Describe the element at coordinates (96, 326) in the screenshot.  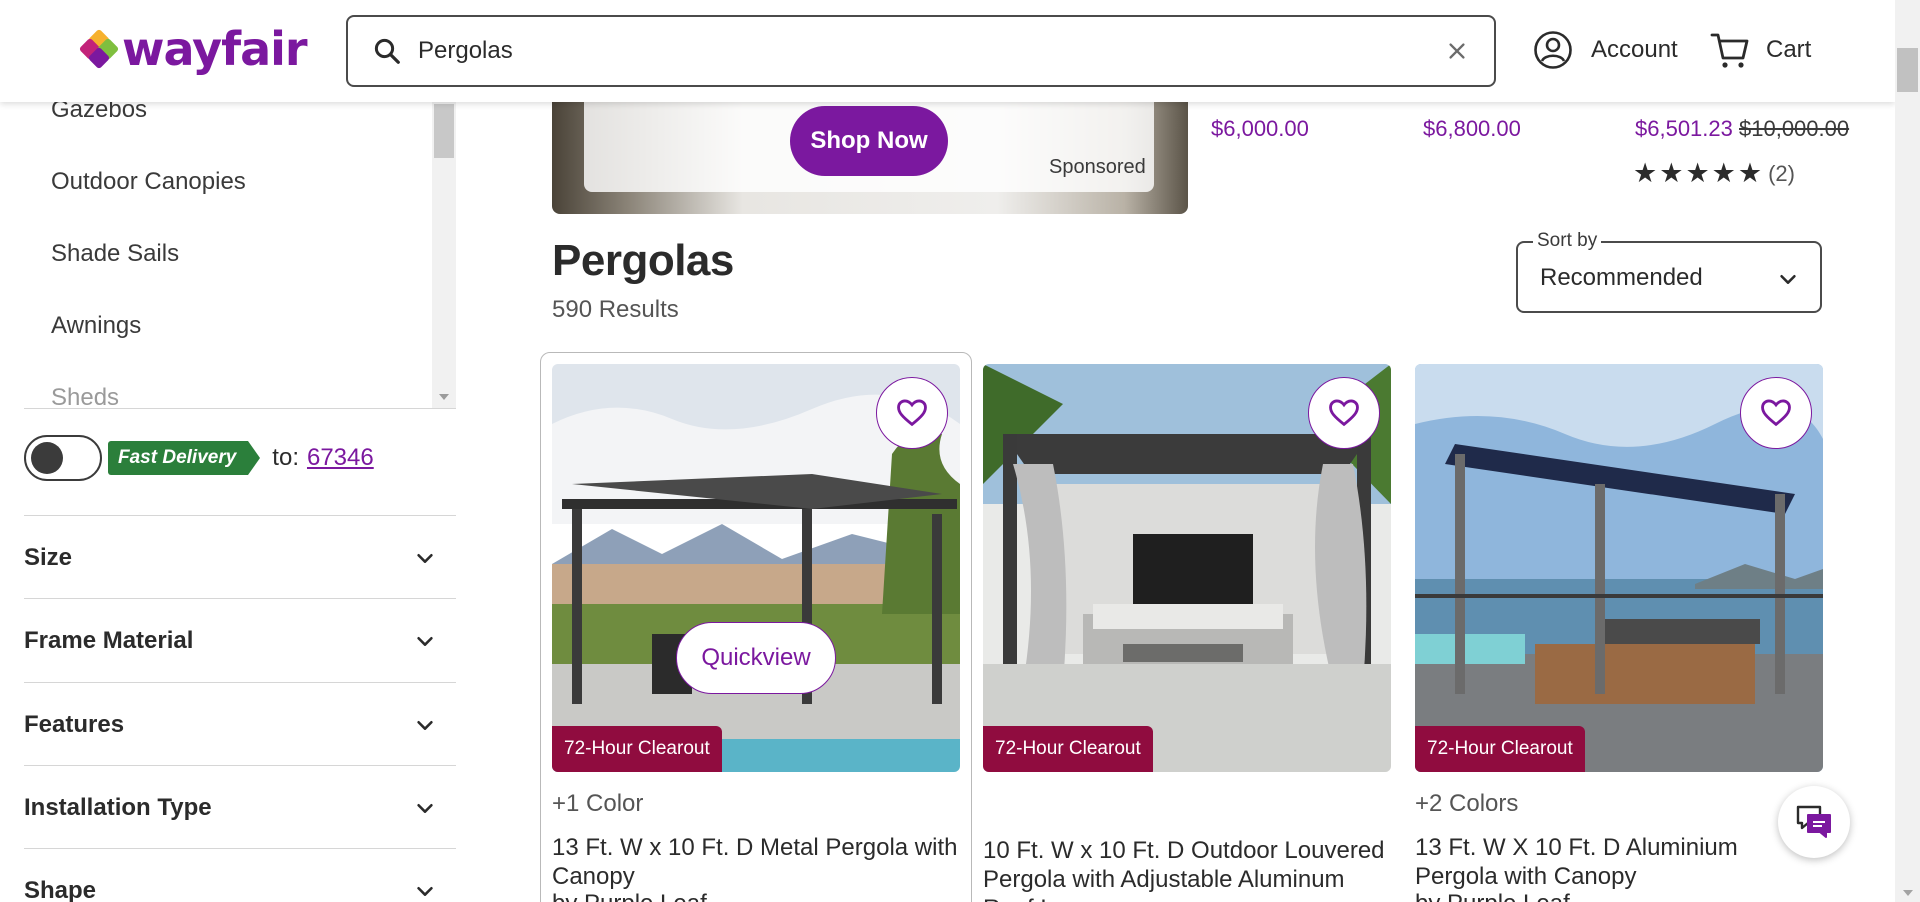
I see `category-awnings: Awnings` at that location.